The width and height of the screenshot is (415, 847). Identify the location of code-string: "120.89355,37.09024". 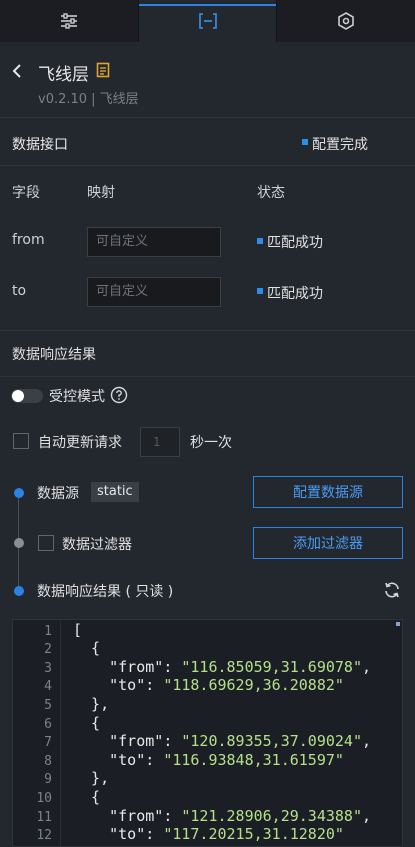
(271, 741).